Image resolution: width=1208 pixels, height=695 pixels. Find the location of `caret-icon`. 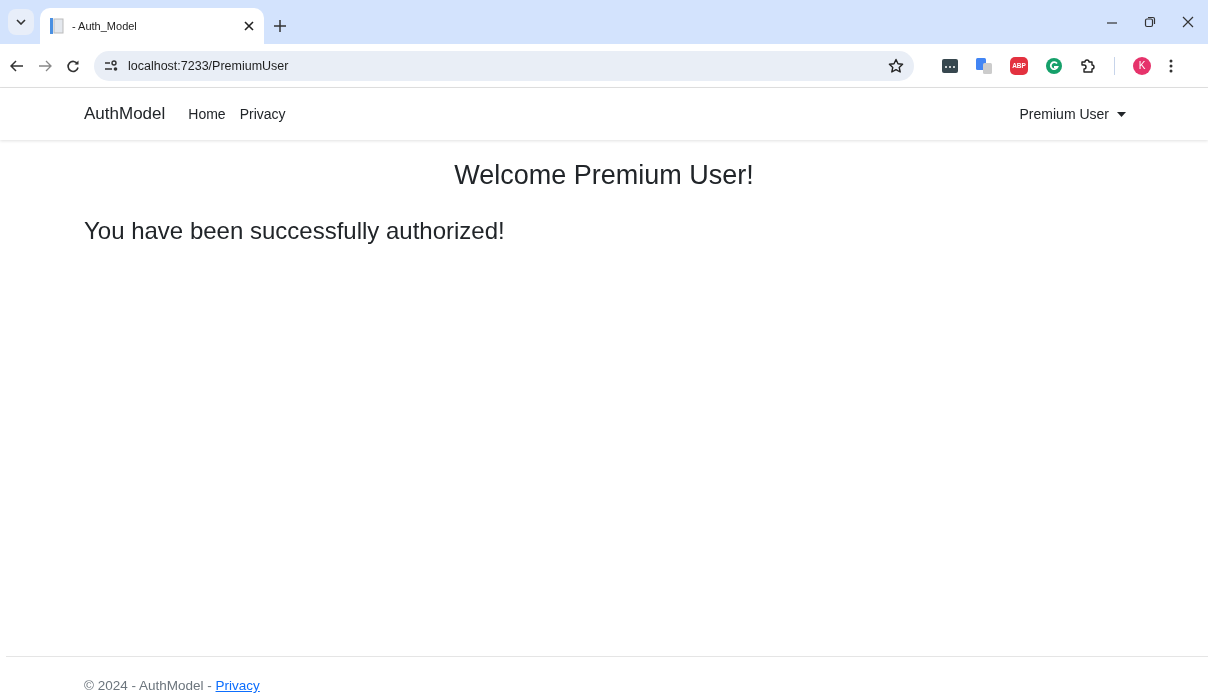

caret-icon is located at coordinates (1121, 114).